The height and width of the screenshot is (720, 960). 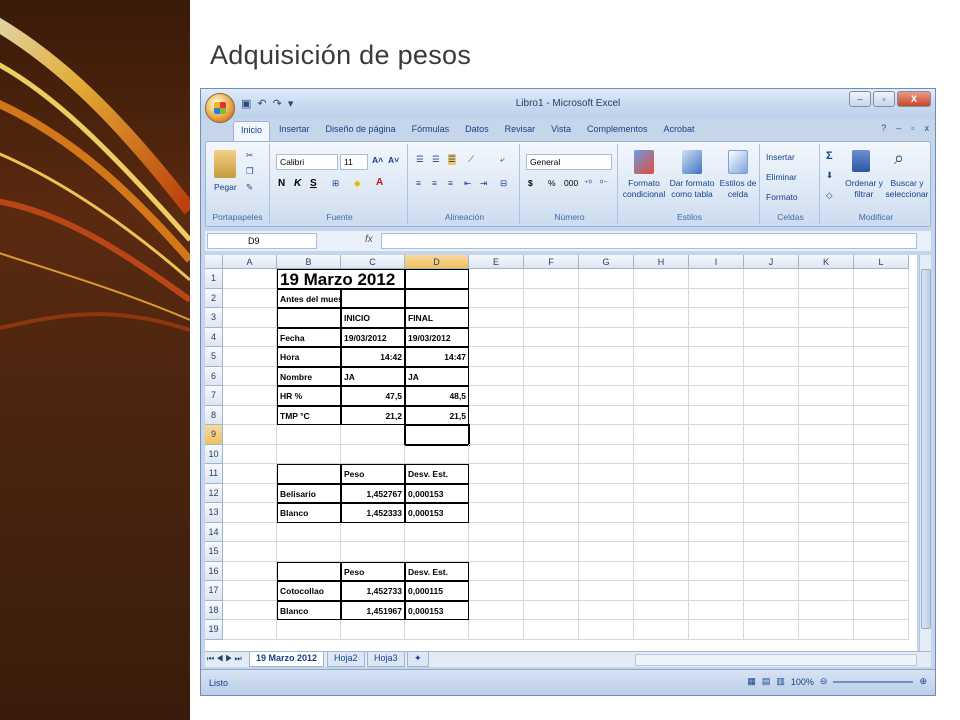 What do you see at coordinates (373, 630) in the screenshot?
I see `cell-c19` at bounding box center [373, 630].